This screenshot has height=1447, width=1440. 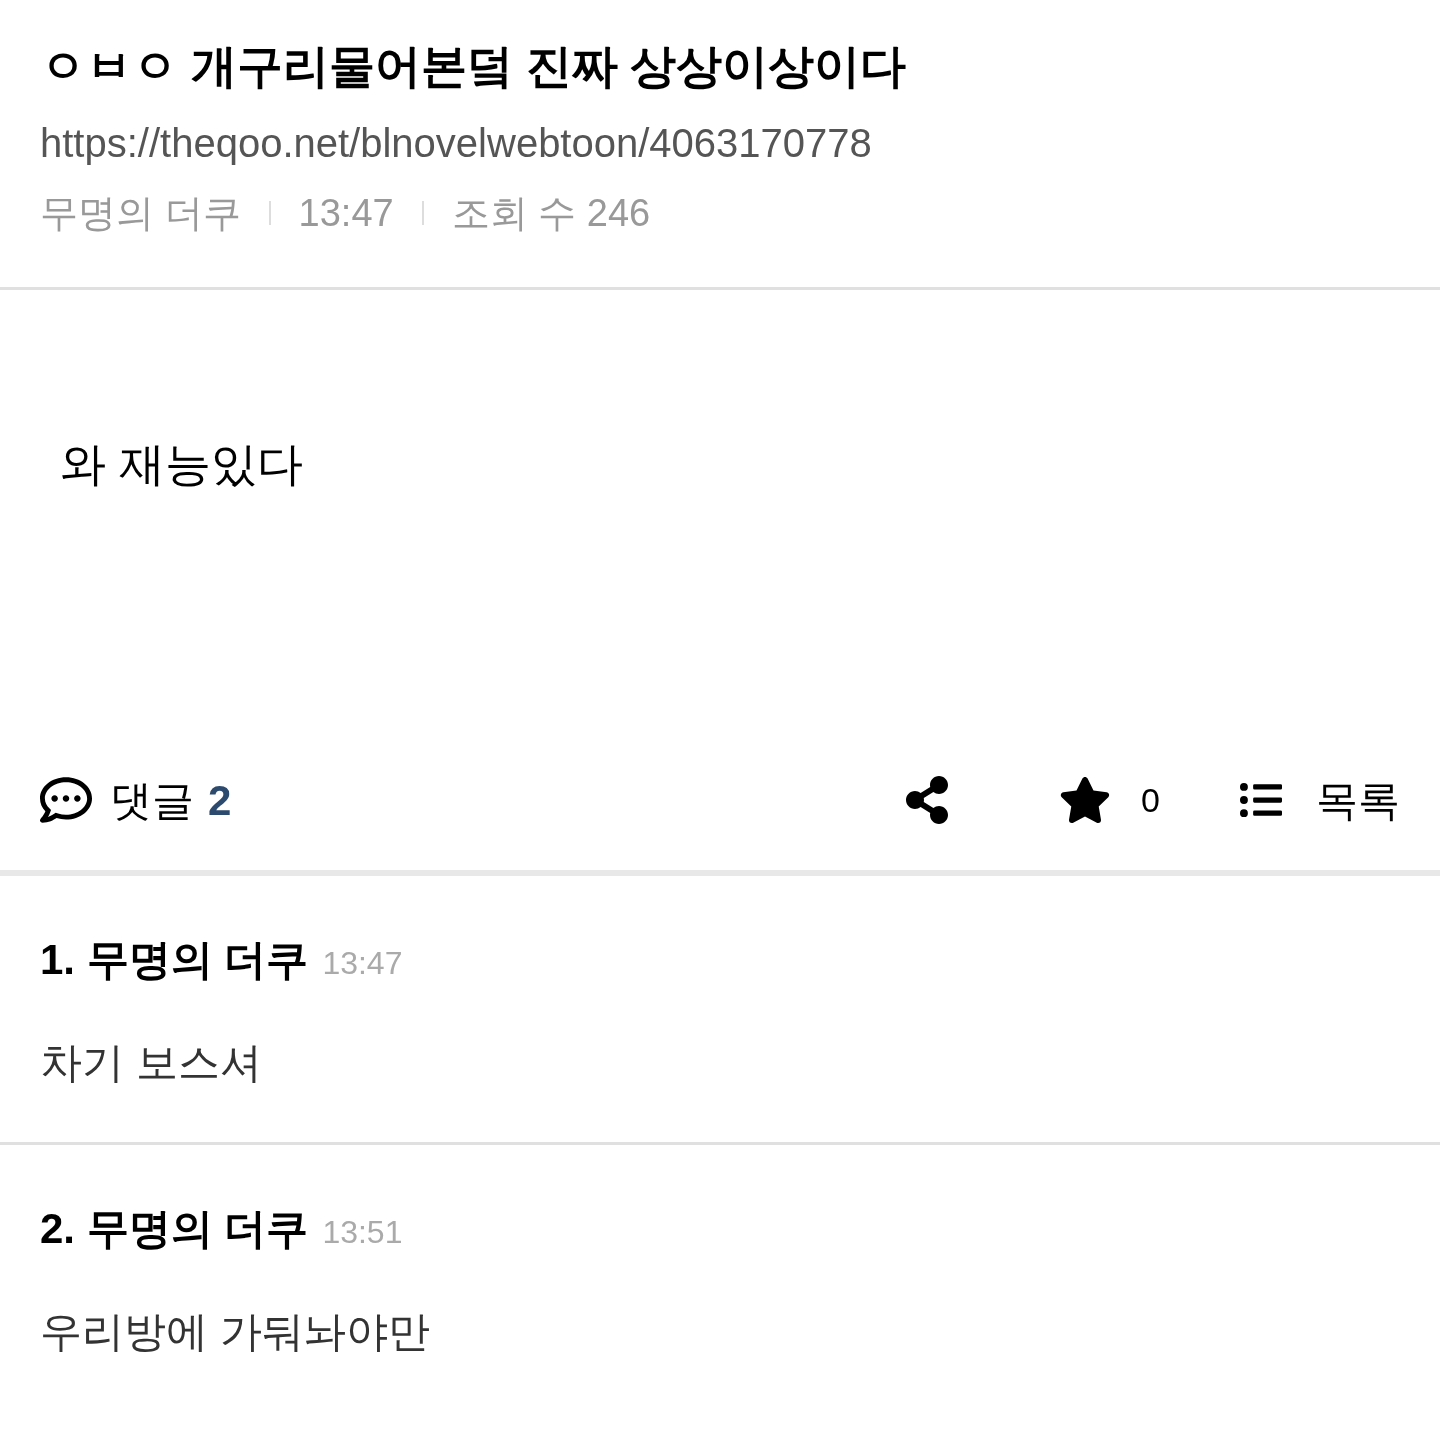 What do you see at coordinates (174, 960) in the screenshot?
I see `comment-author: 1. 무명의 더쿠` at bounding box center [174, 960].